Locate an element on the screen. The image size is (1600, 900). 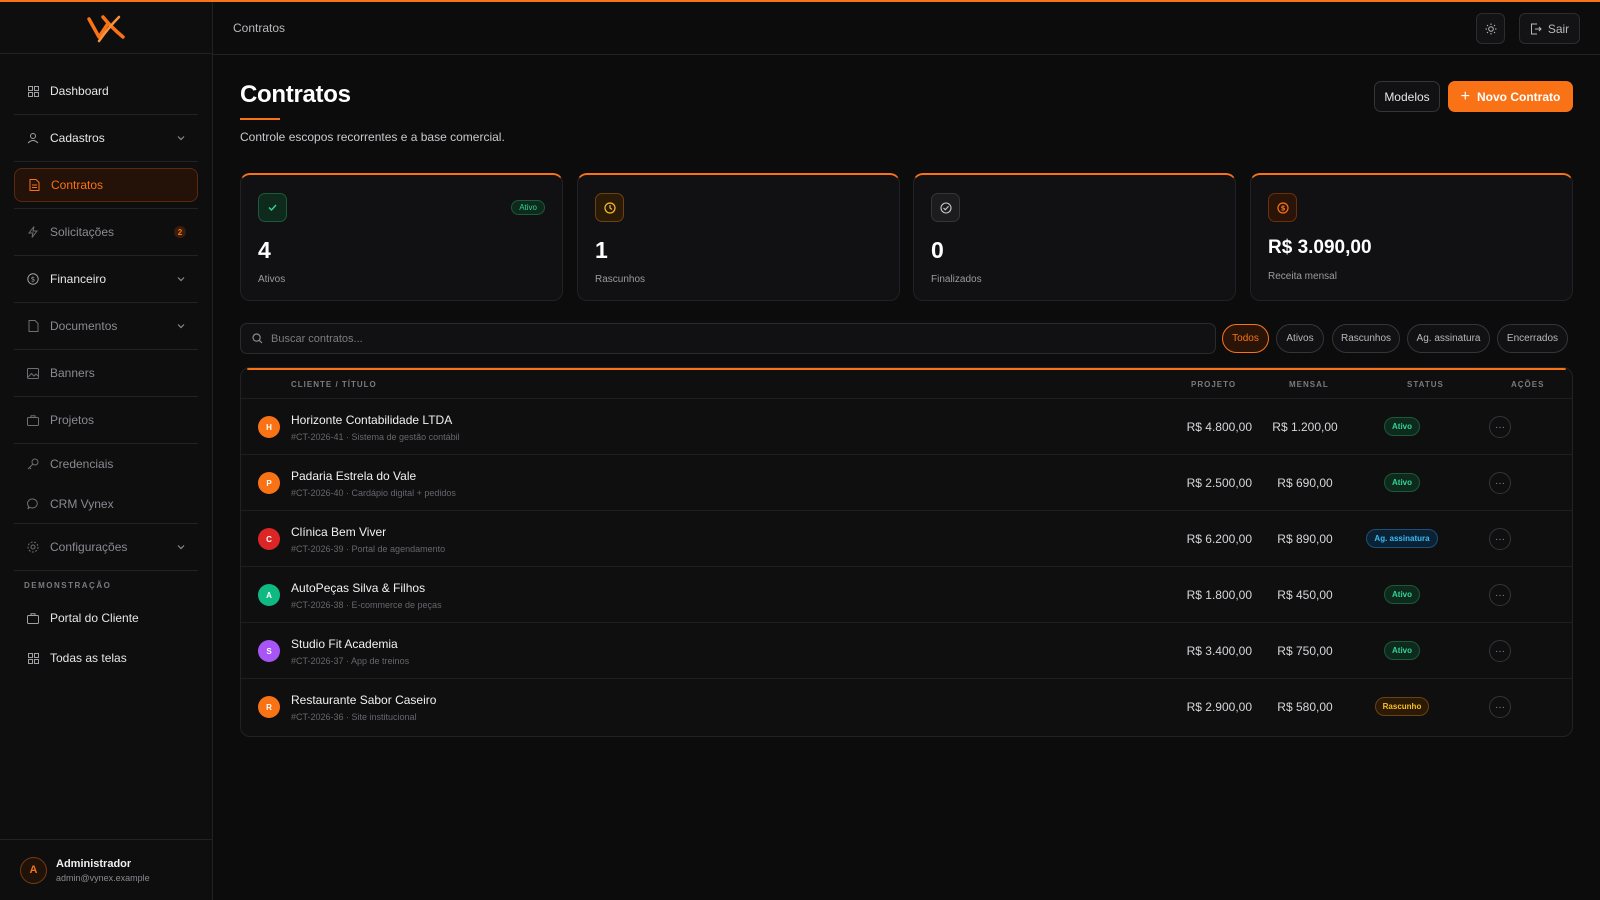
contract-subtitle: #CT-2026-36 · Site institucional is located at coordinates (354, 717).